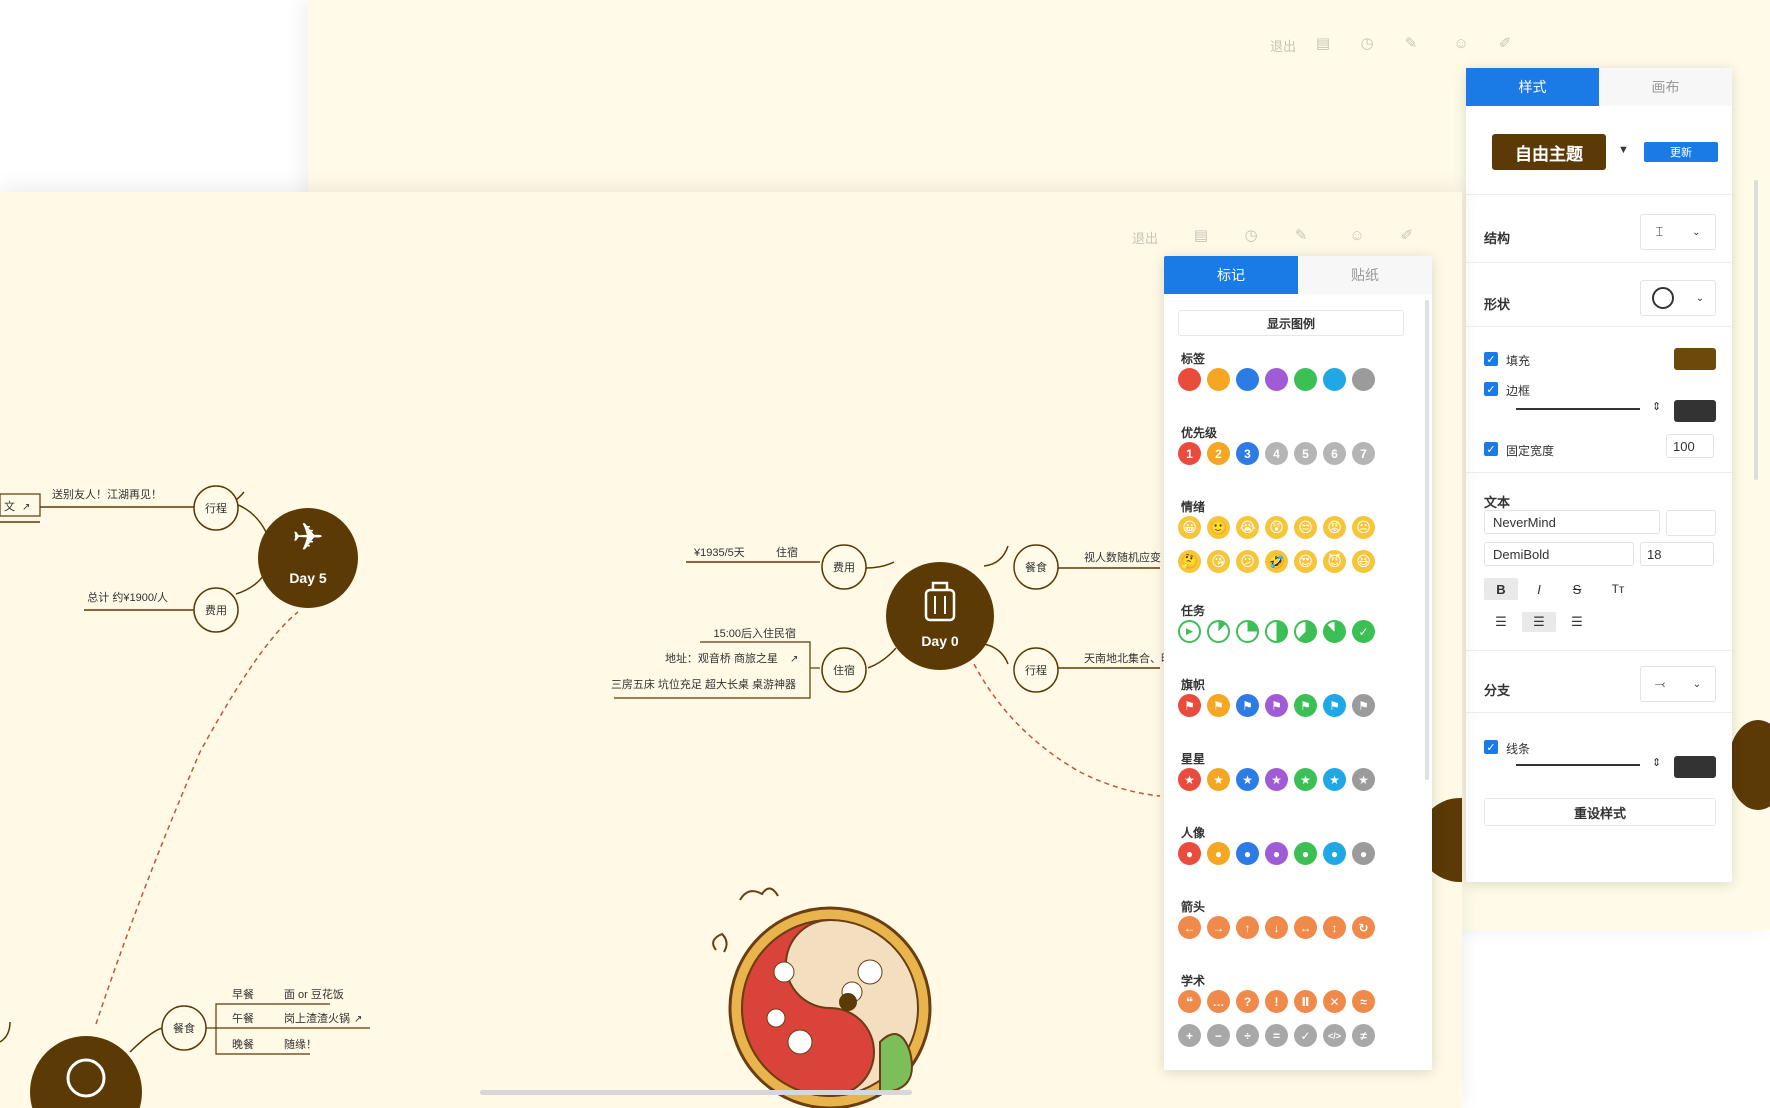 This screenshot has height=1108, width=1770. Describe the element at coordinates (1305, 1001) in the screenshot. I see `pause-icon: Ⅱ` at that location.